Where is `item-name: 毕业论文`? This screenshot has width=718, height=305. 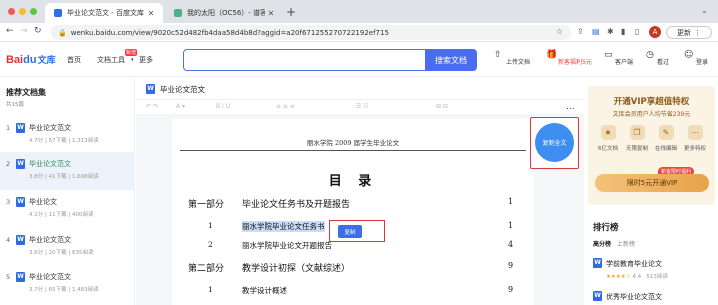
item-name: 毕业论文 is located at coordinates (43, 202).